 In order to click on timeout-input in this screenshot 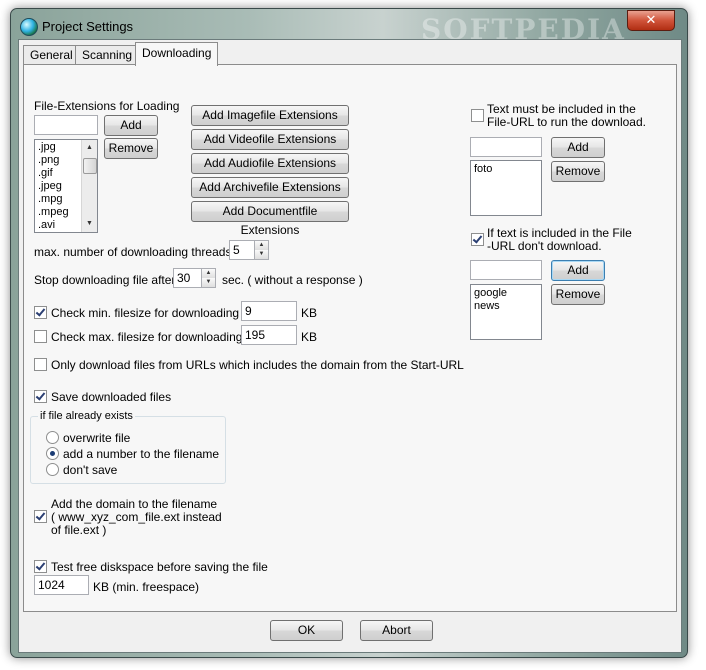, I will do `click(187, 278)`.